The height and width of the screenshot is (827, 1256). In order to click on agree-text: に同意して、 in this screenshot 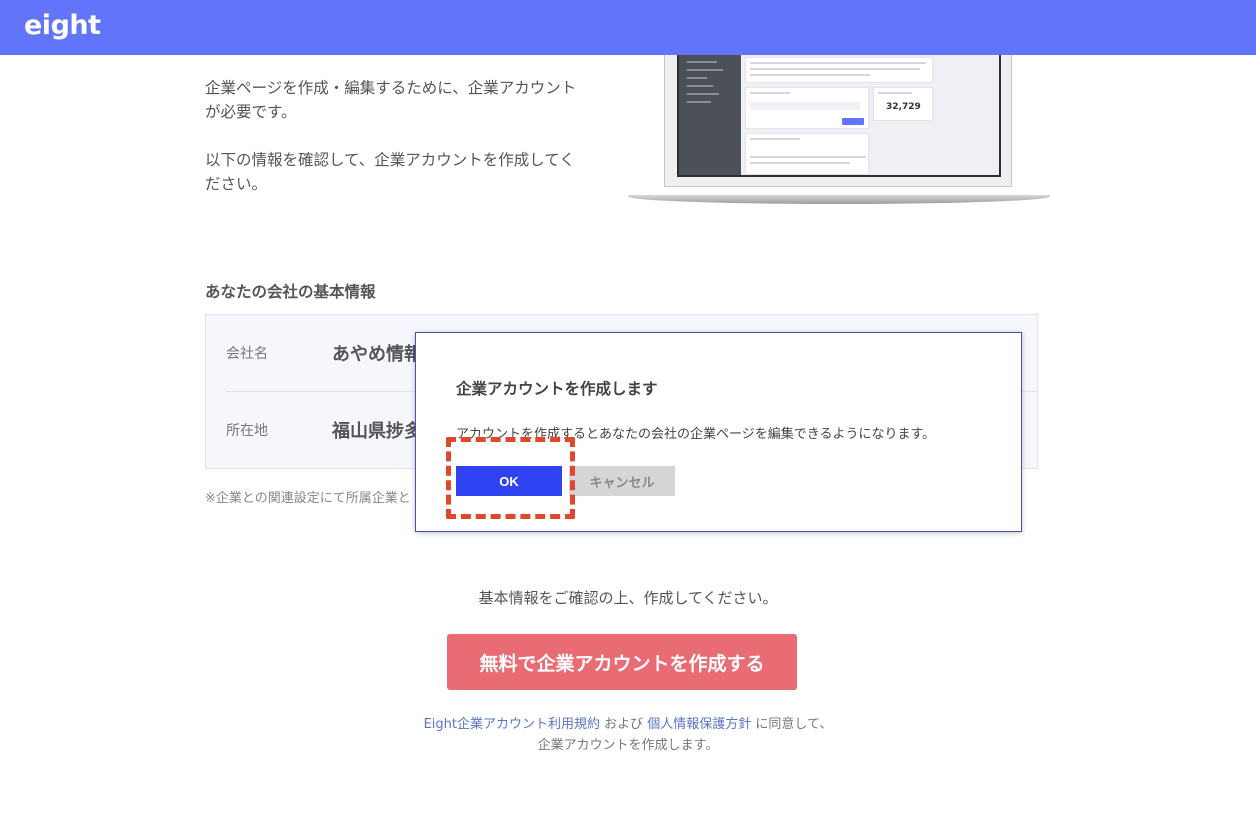, I will do `click(792, 724)`.